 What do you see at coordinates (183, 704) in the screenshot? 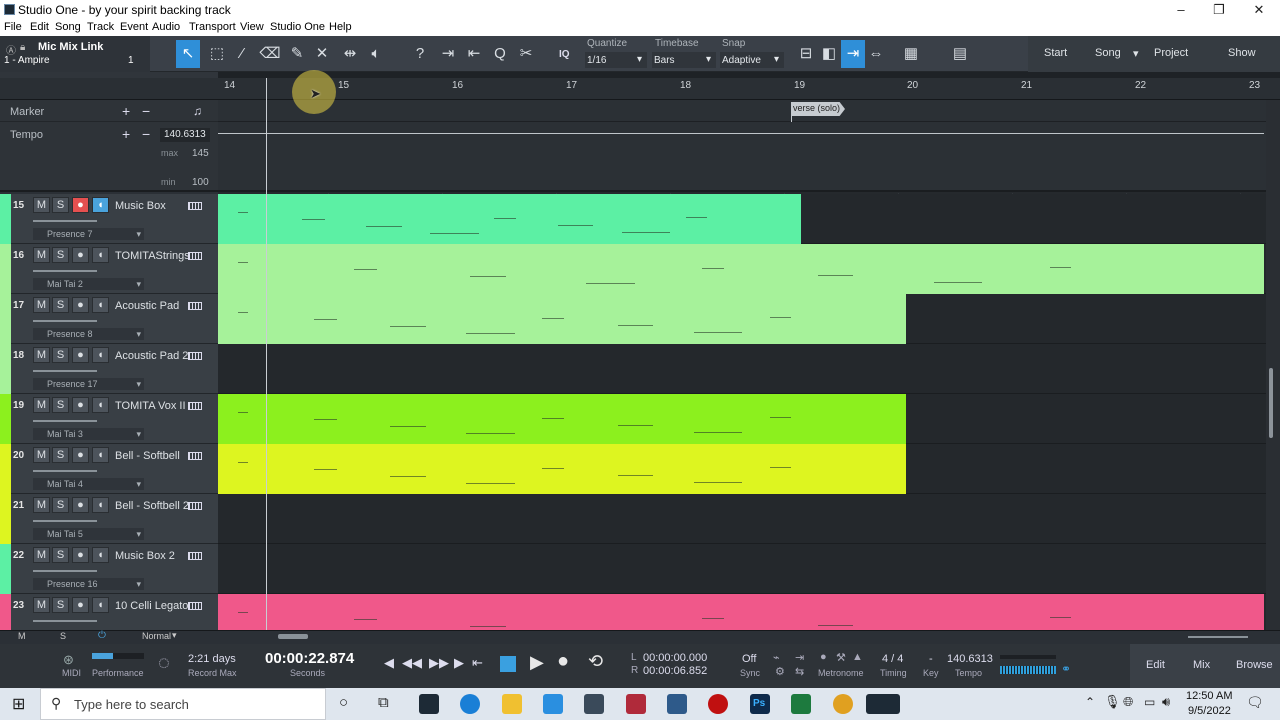
I see `taskbar-search-box: ⚲ Type here to search` at bounding box center [183, 704].